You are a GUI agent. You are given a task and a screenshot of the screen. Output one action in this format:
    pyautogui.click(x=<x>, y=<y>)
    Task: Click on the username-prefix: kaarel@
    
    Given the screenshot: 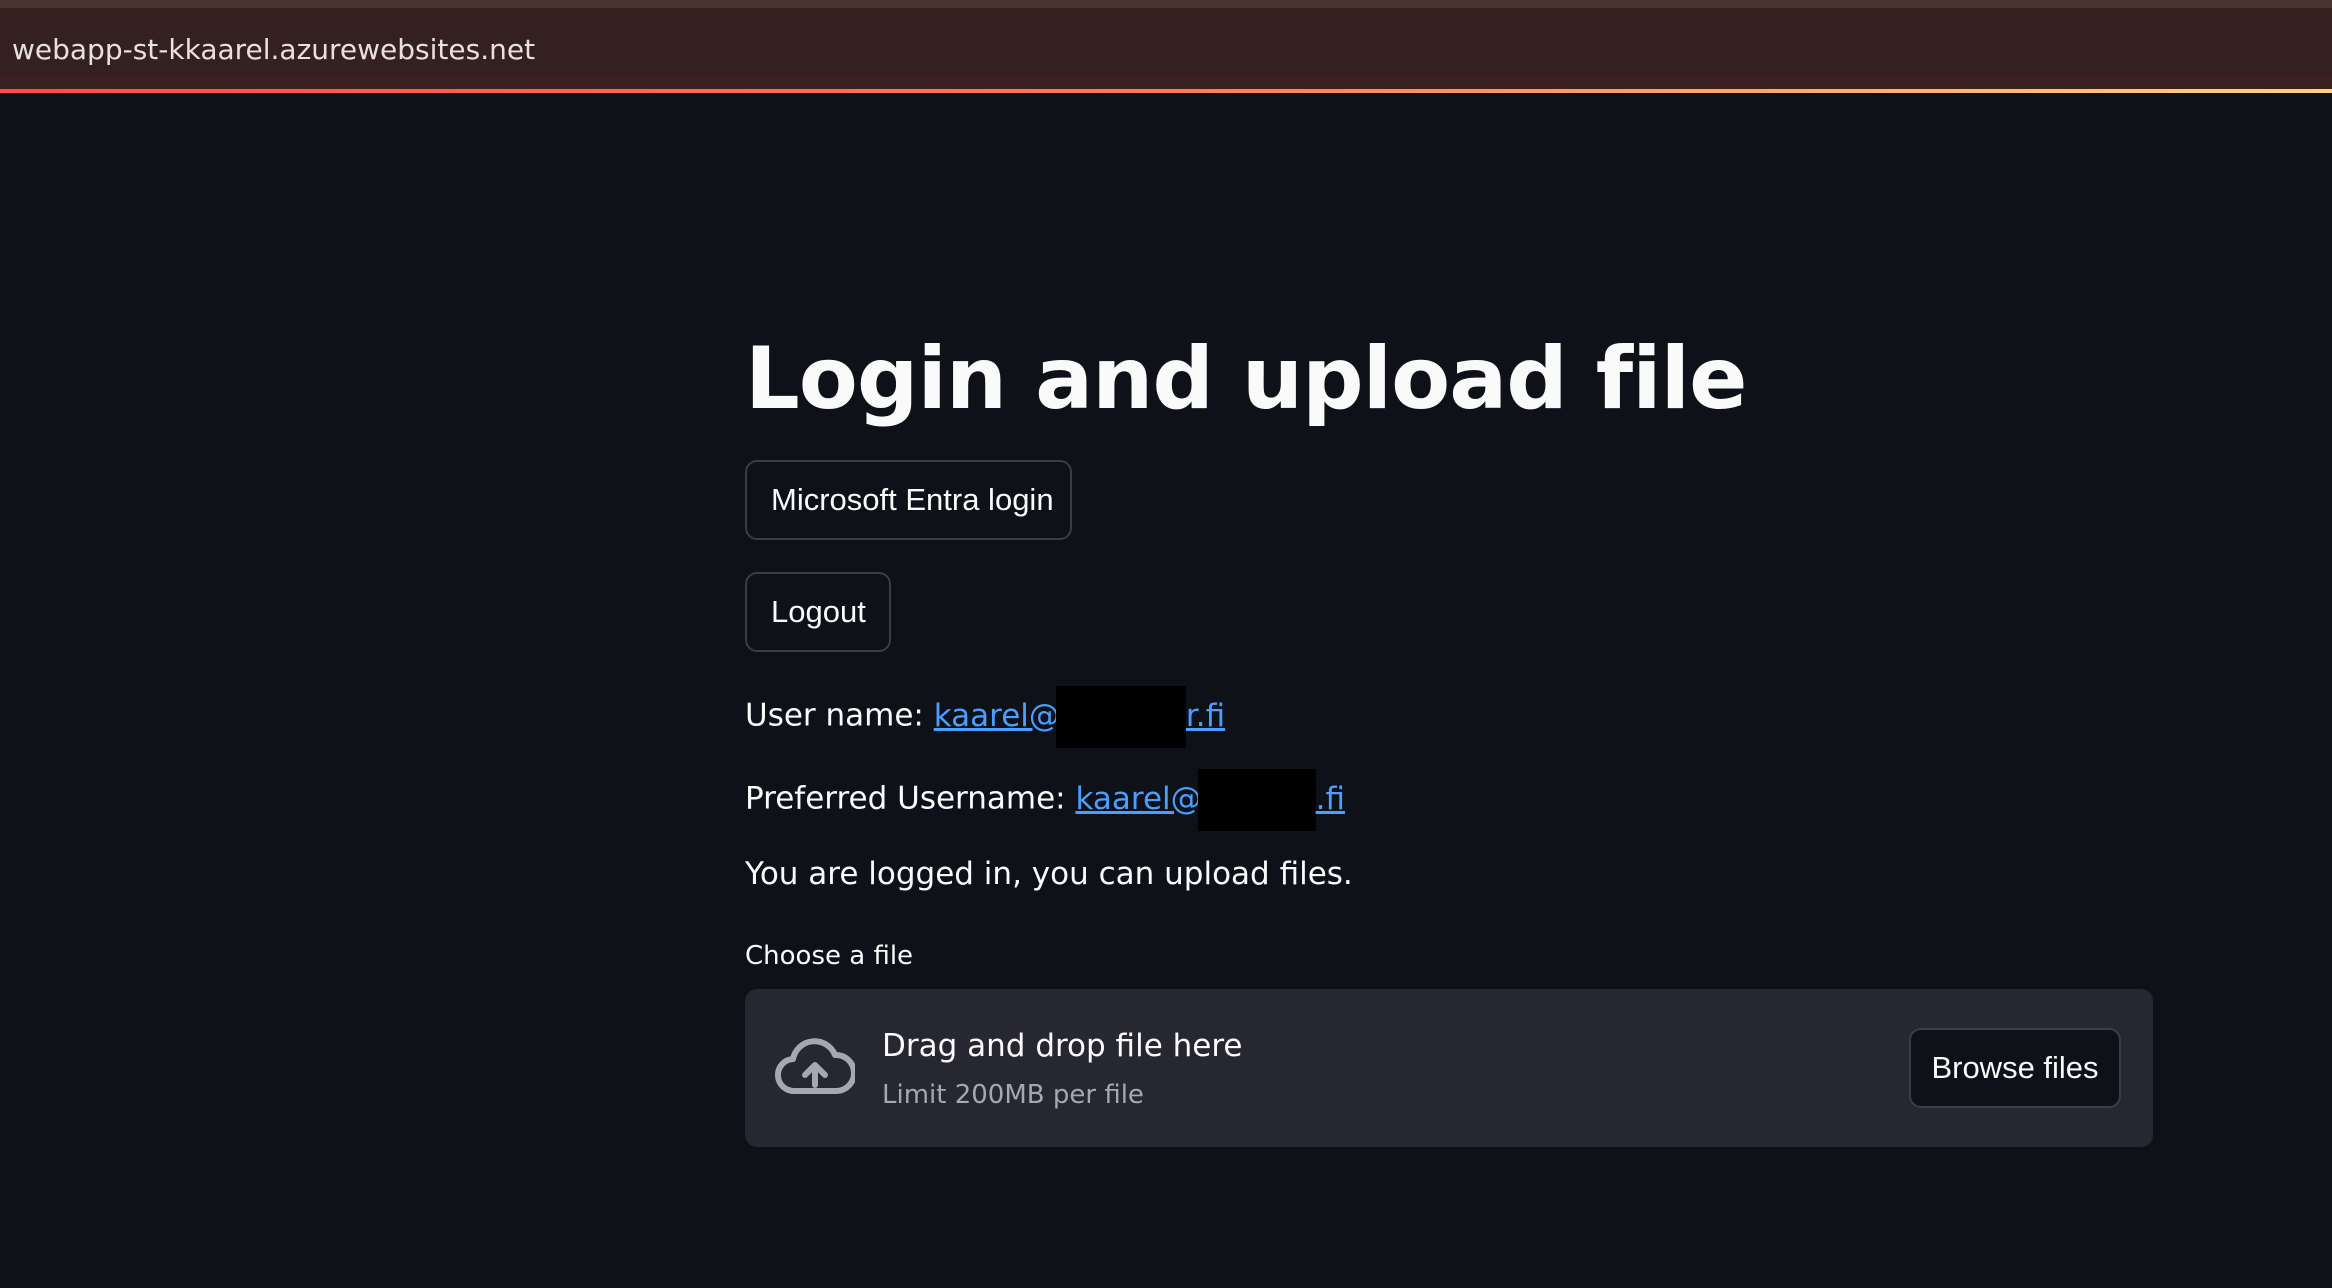 What is the action you would take?
    pyautogui.click(x=996, y=715)
    